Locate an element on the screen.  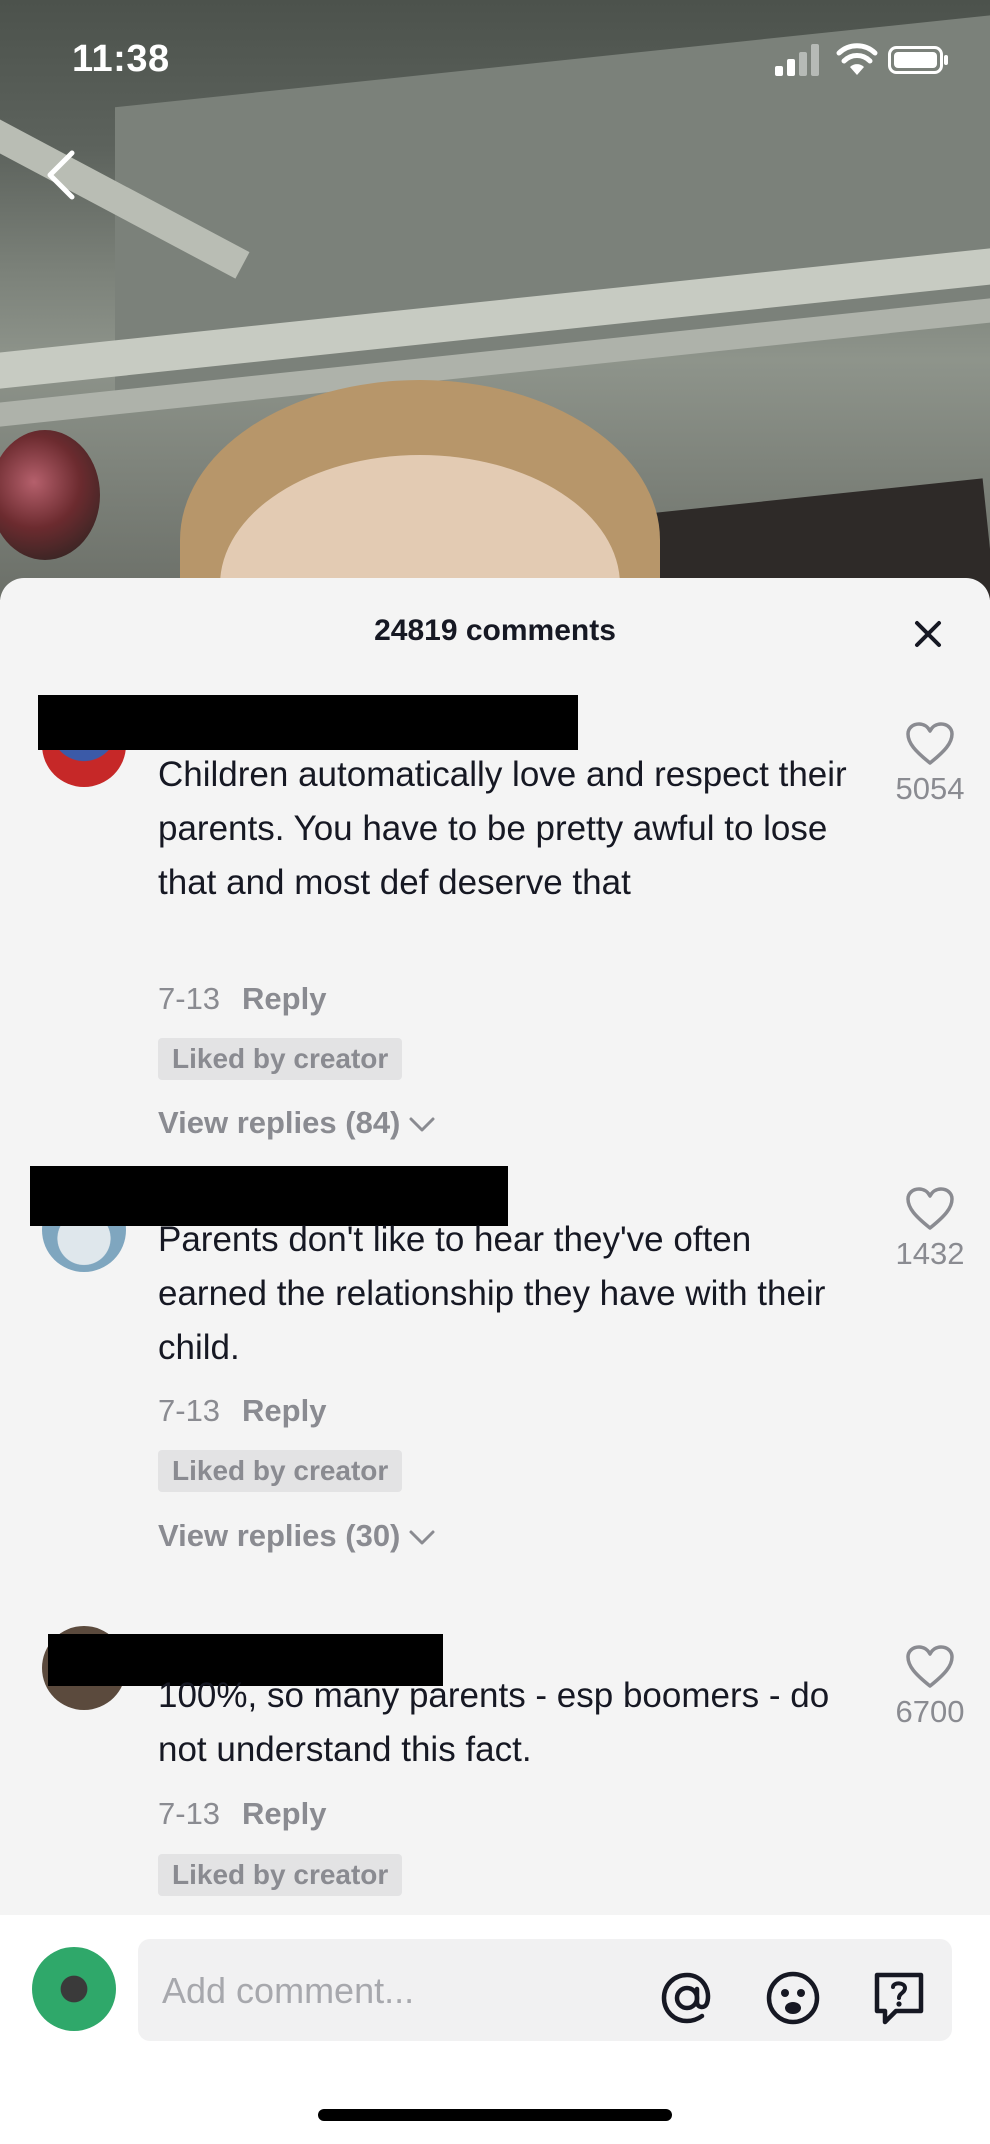
mention-icon is located at coordinates (687, 1998).